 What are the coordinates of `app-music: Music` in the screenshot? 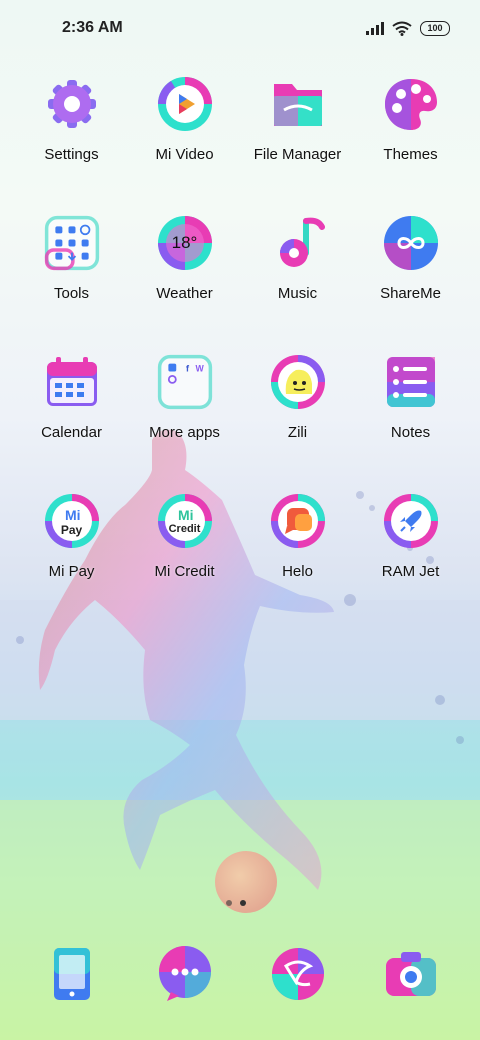 It's located at (297, 280).